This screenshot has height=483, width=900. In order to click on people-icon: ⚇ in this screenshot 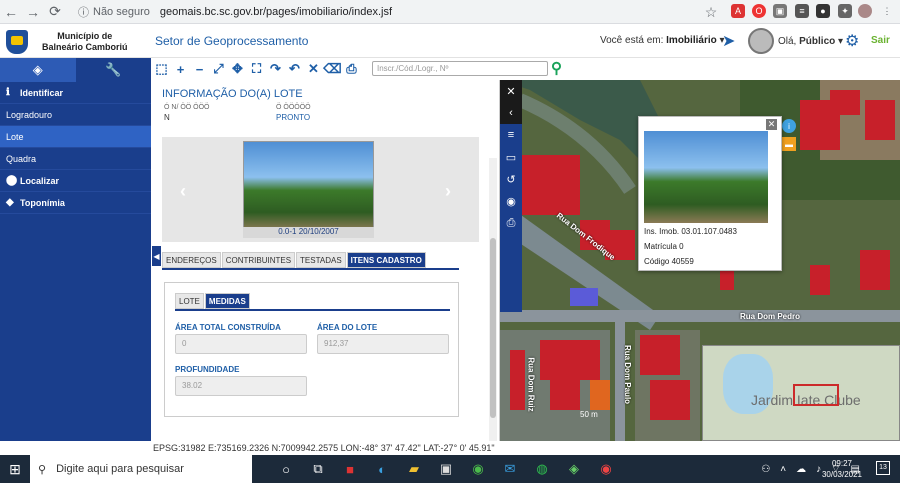, I will do `click(765, 469)`.